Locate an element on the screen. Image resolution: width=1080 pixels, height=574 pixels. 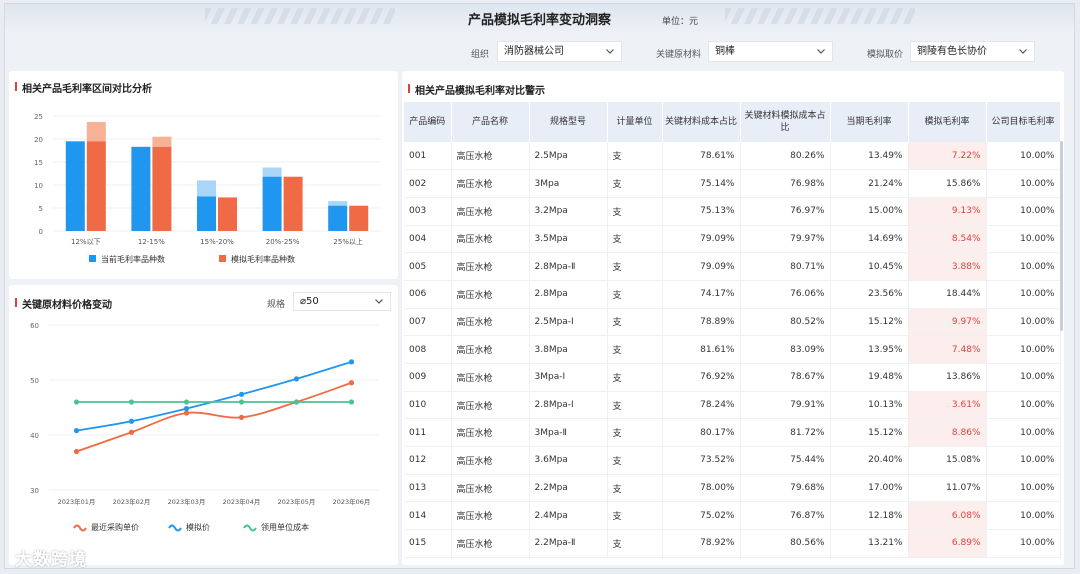
panel-title: 相关产品模拟毛利率对比警示 is located at coordinates (476, 89).